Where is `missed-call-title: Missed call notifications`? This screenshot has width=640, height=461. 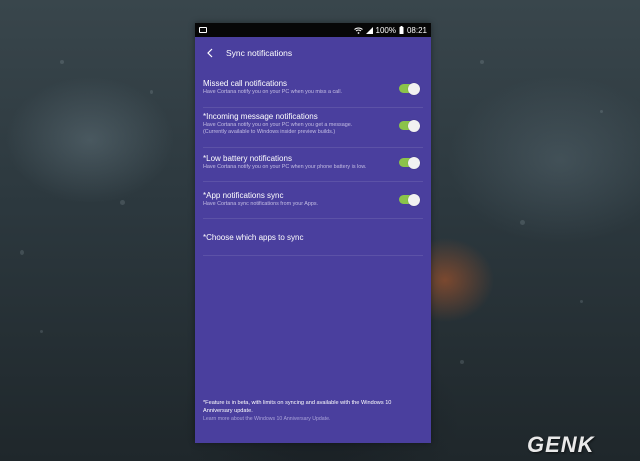 missed-call-title: Missed call notifications is located at coordinates (245, 83).